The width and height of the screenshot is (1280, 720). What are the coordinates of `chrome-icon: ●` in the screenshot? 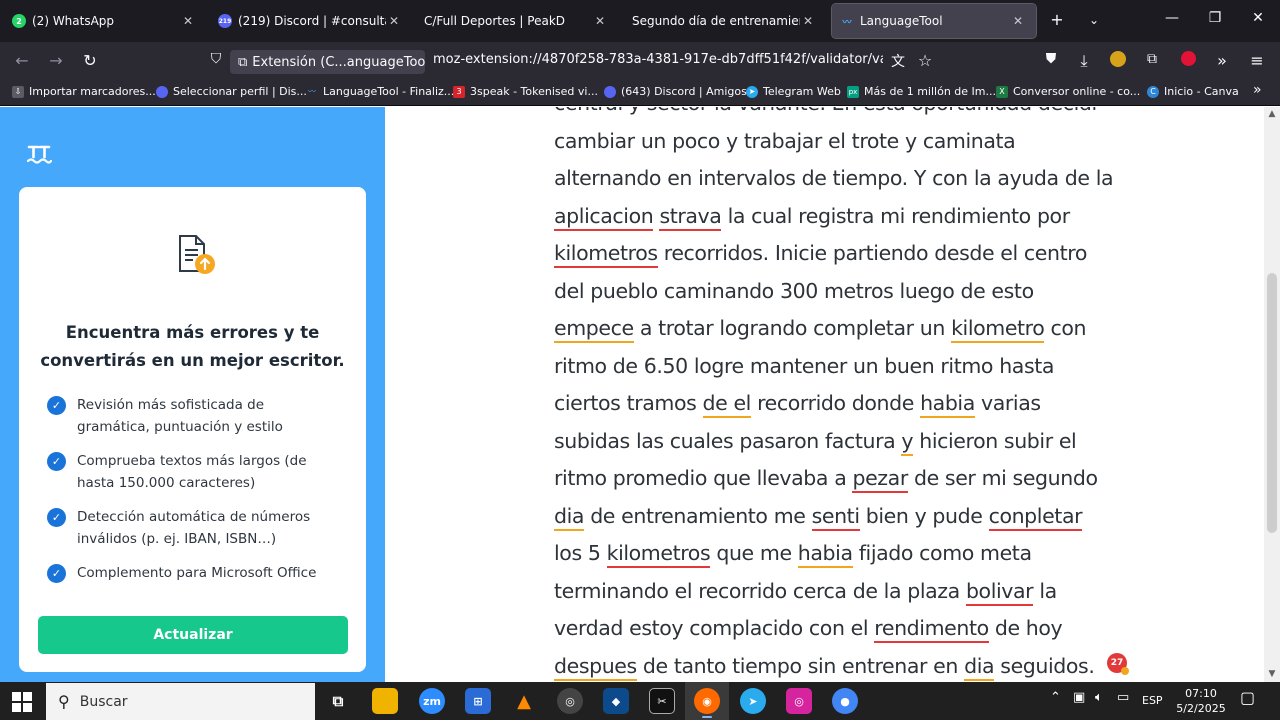 It's located at (845, 701).